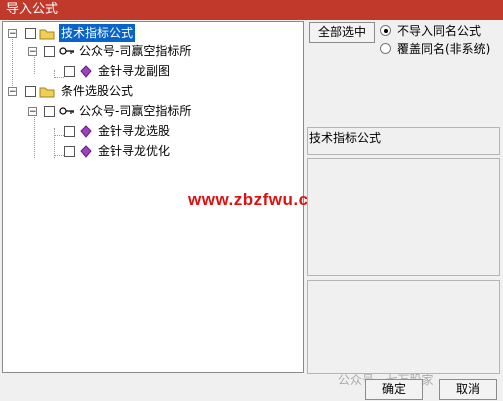 The height and width of the screenshot is (401, 503). I want to click on tree-node-label: 条件选股公式, so click(97, 91).